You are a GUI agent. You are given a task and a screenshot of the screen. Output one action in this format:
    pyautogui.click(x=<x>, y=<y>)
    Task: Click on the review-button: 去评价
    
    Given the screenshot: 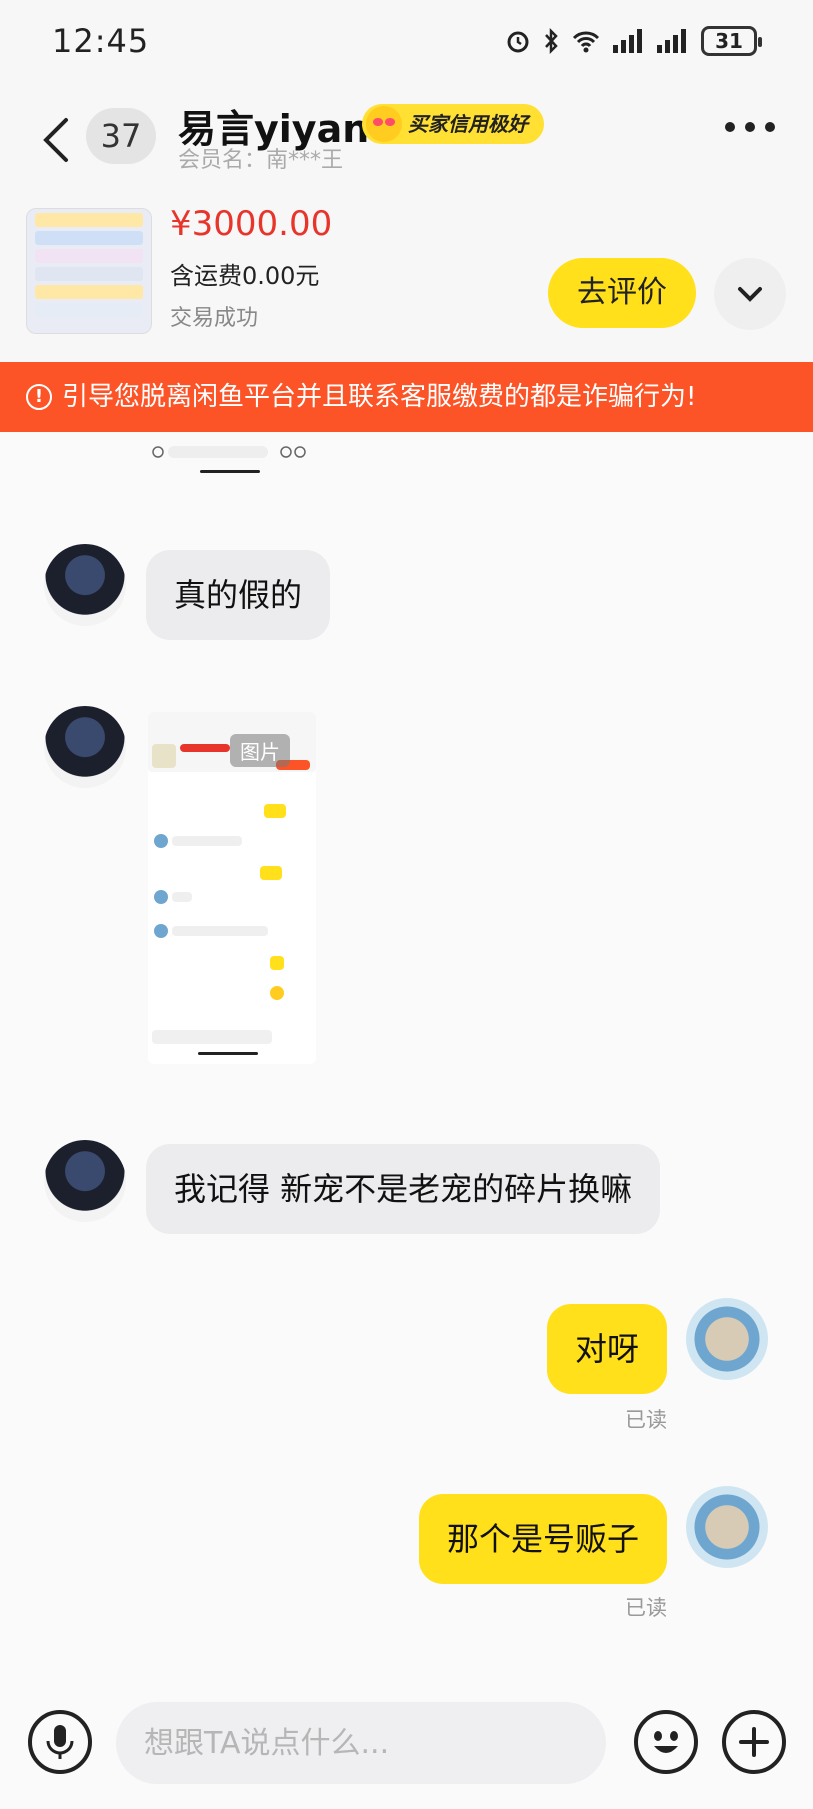 What is the action you would take?
    pyautogui.click(x=622, y=293)
    